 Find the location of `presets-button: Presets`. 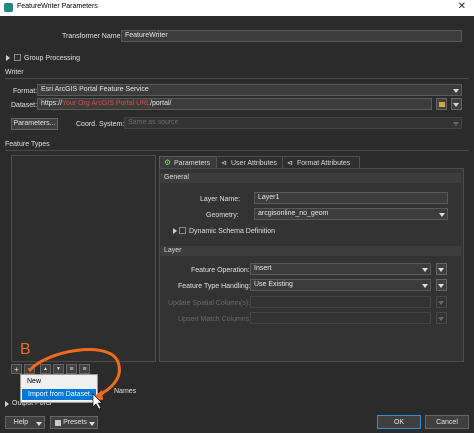

presets-button: Presets is located at coordinates (74, 422).